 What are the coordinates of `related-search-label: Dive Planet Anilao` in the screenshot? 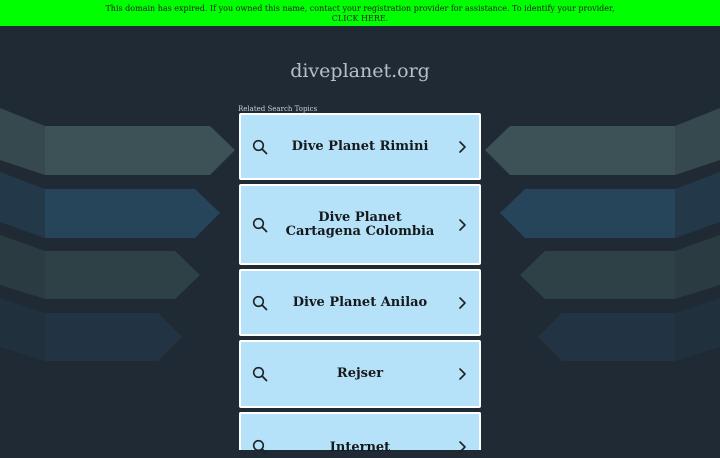 It's located at (360, 302).